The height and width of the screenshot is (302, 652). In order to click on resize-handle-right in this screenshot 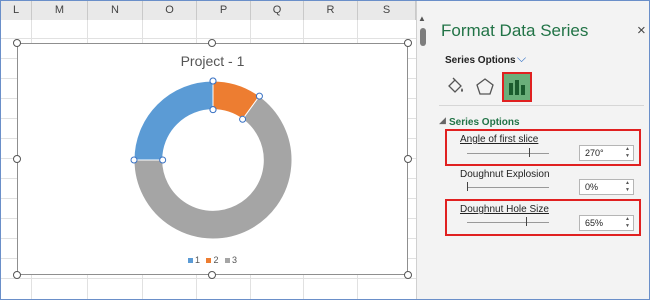, I will do `click(408, 159)`.